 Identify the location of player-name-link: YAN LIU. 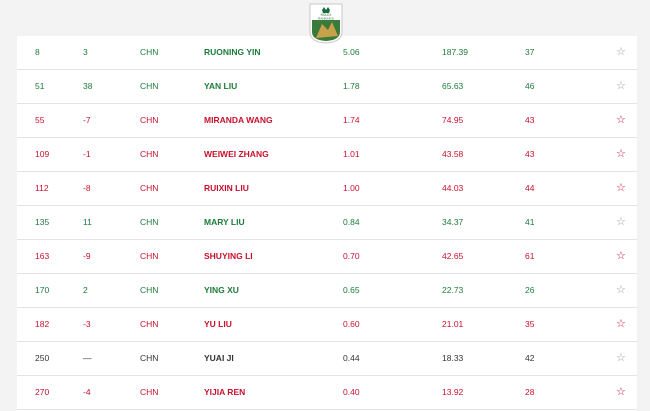
(220, 86).